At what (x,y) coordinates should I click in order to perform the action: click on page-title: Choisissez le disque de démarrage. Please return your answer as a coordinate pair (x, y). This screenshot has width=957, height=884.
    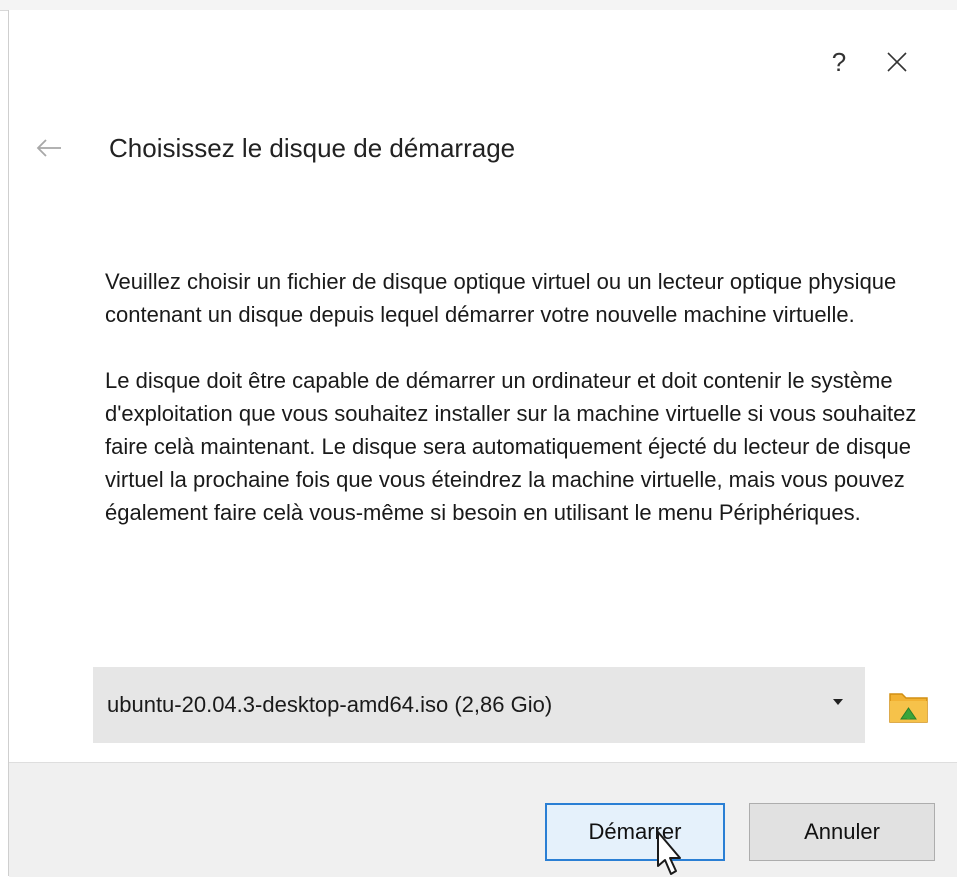
    Looking at the image, I should click on (312, 147).